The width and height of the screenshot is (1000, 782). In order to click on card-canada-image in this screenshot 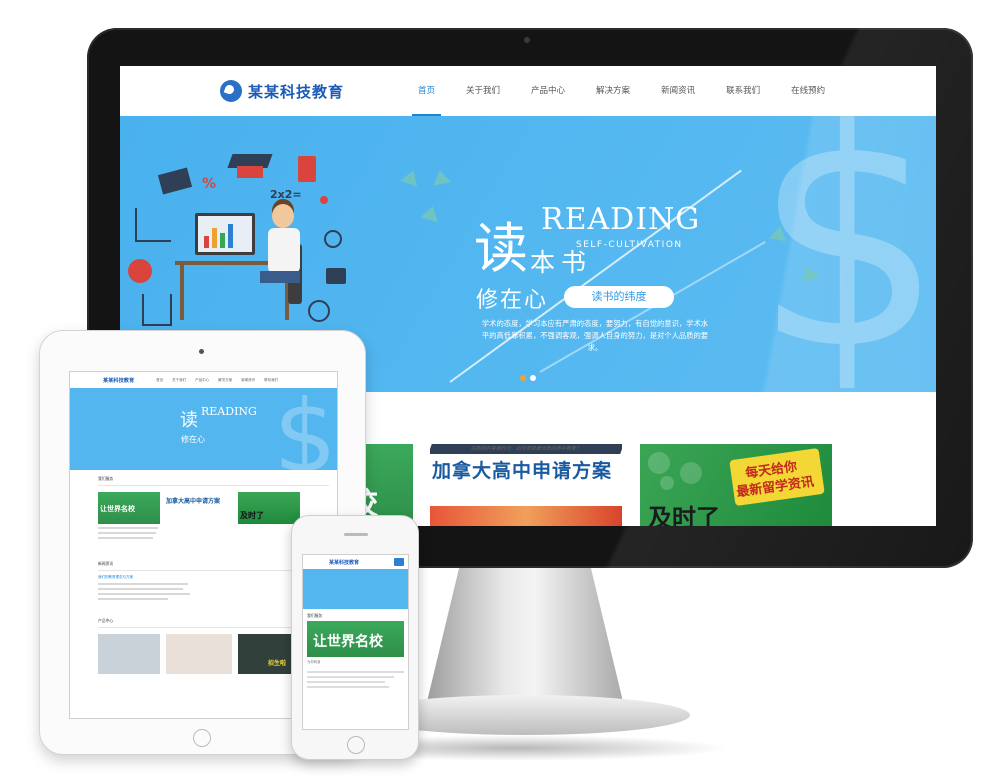, I will do `click(526, 516)`.